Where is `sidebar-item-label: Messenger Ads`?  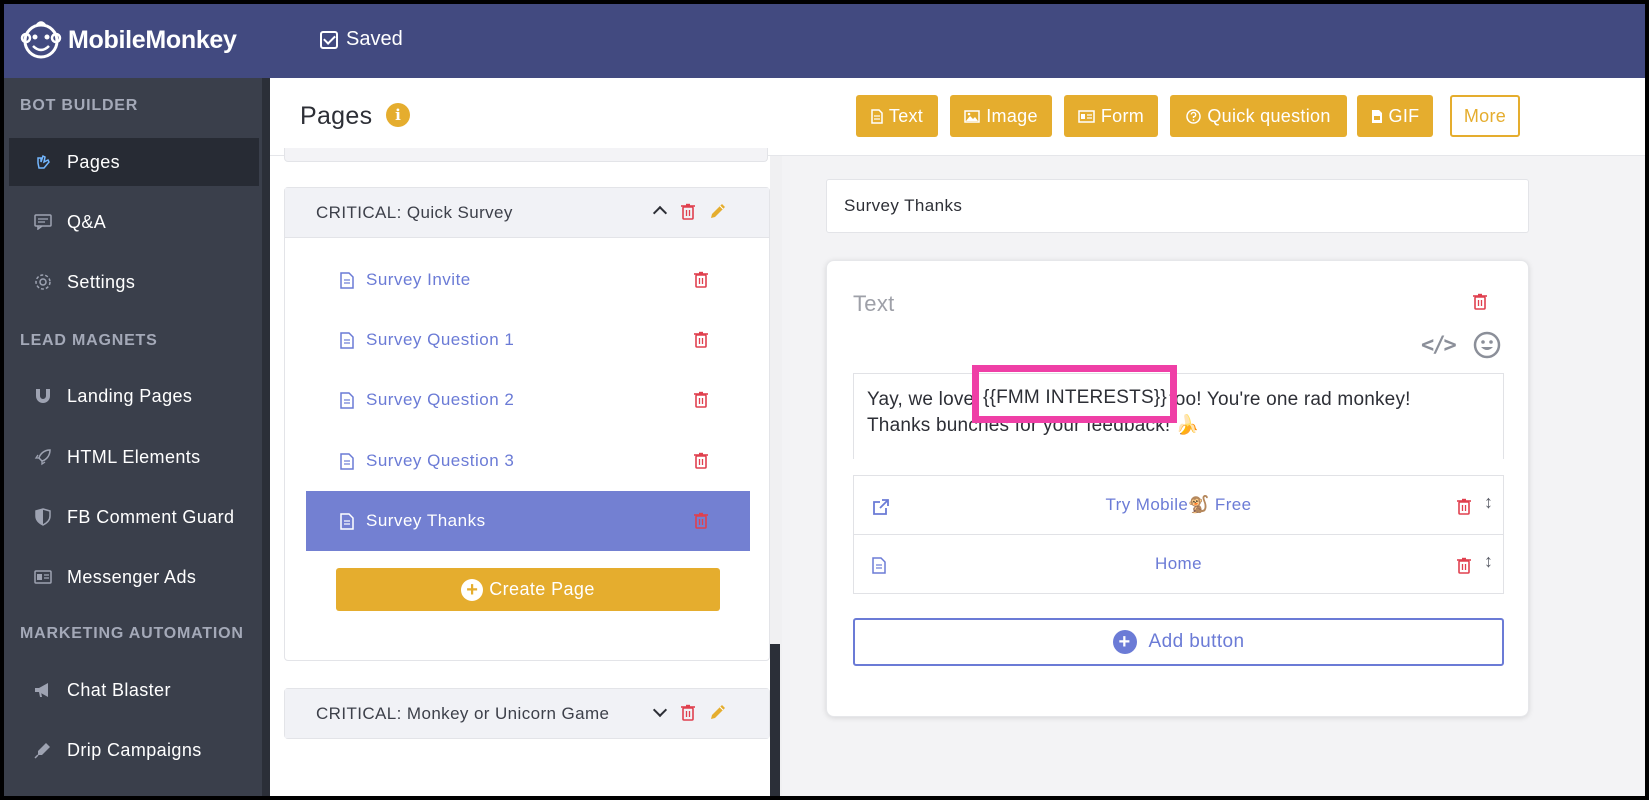 sidebar-item-label: Messenger Ads is located at coordinates (132, 576).